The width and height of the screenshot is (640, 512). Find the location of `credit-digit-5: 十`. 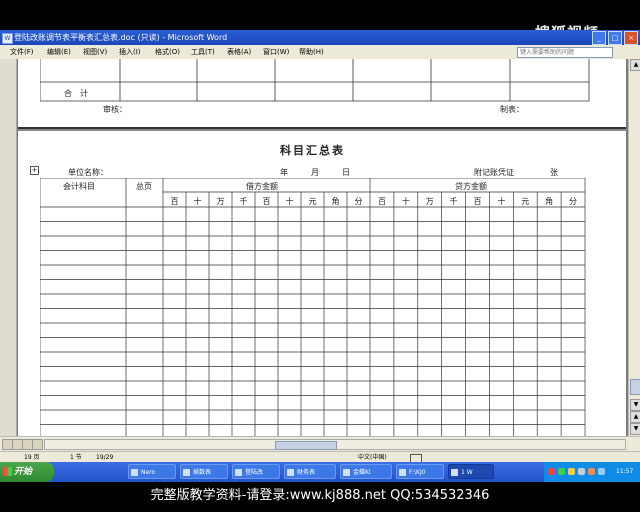

credit-digit-5: 十 is located at coordinates (501, 201).